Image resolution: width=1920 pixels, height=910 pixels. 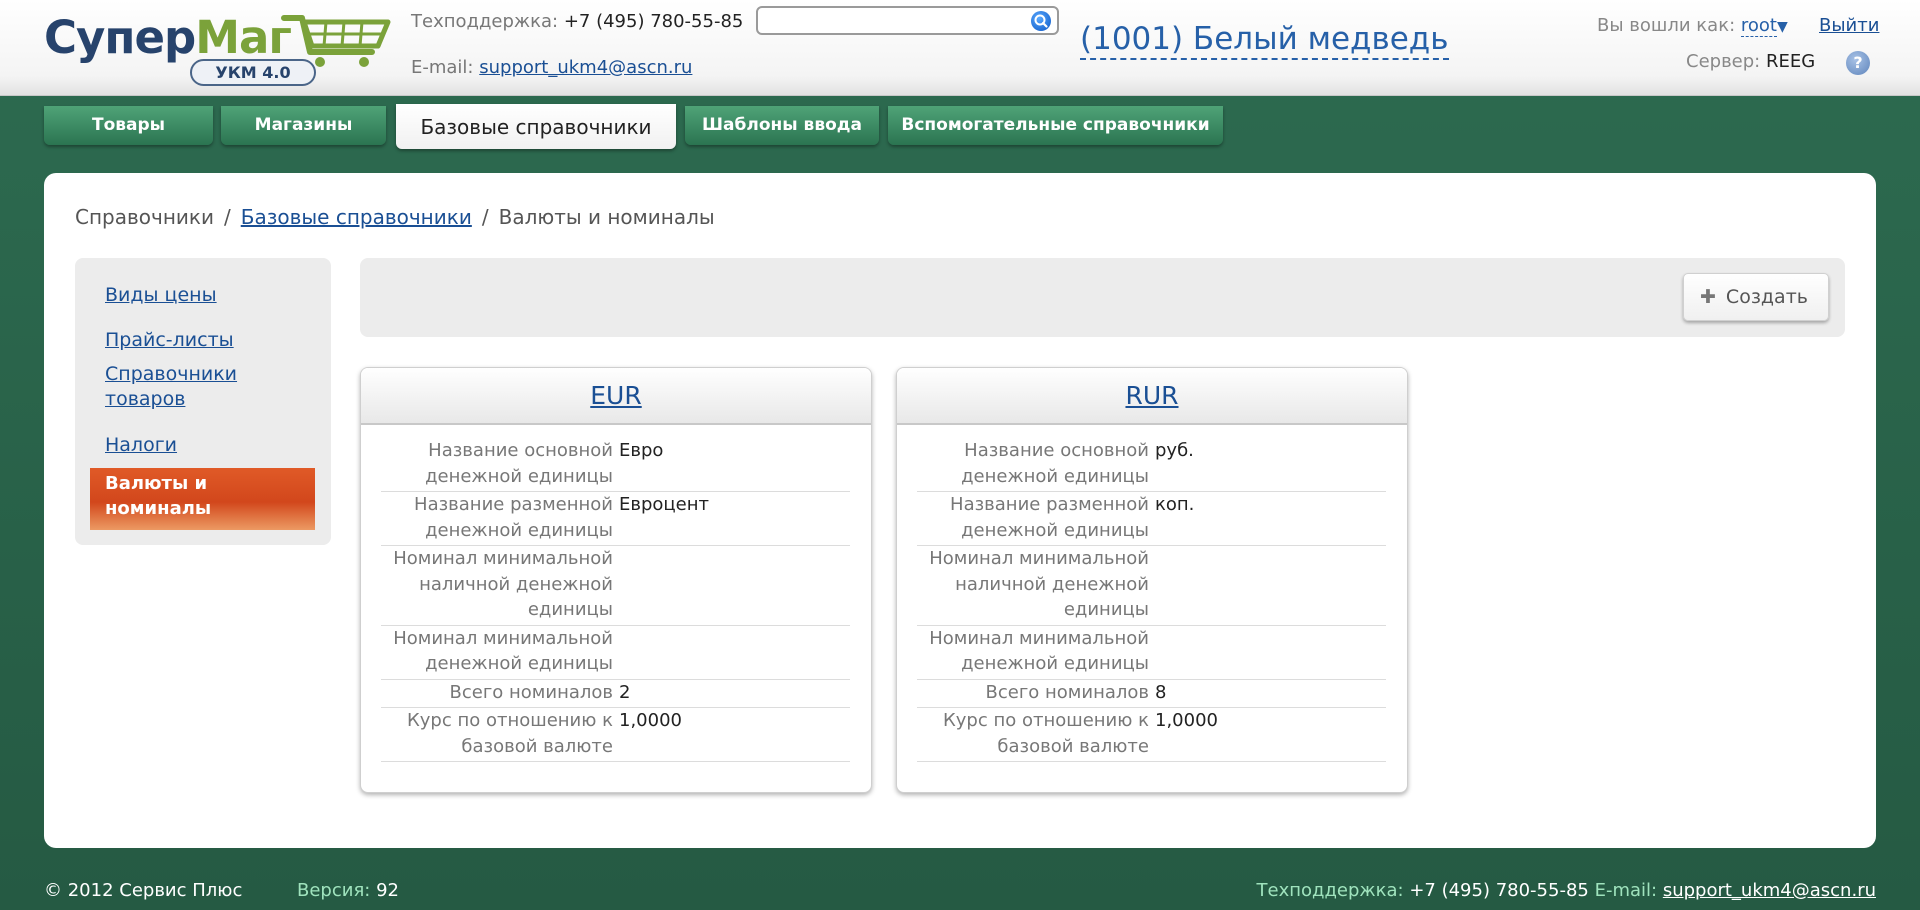 I want to click on tab-auxiliary-references: Вспомогательные справочники, so click(x=1055, y=125).